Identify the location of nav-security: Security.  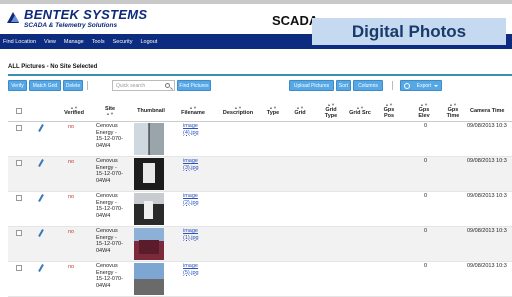
(123, 42).